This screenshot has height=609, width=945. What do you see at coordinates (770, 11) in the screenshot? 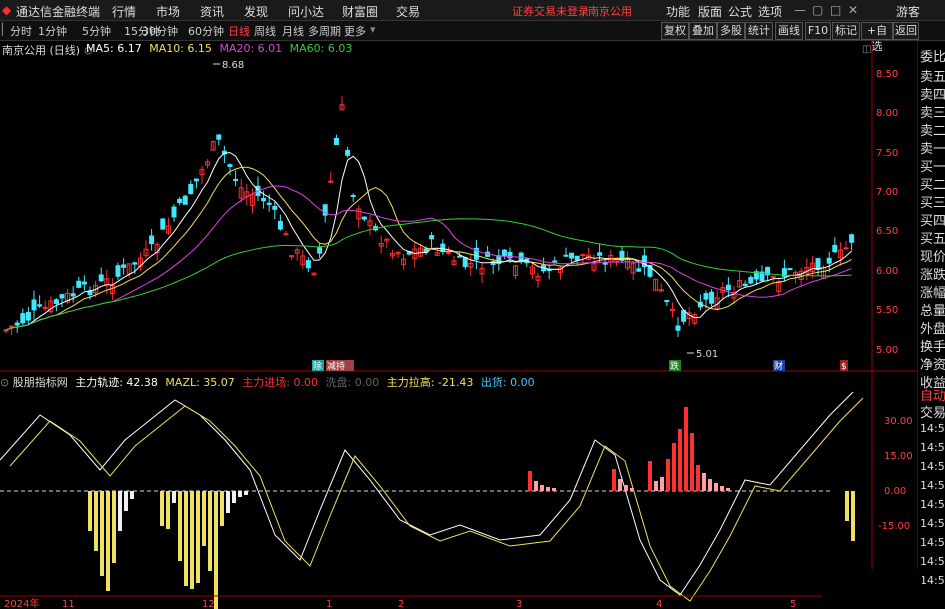
I see `menu-item-options: 选项` at bounding box center [770, 11].